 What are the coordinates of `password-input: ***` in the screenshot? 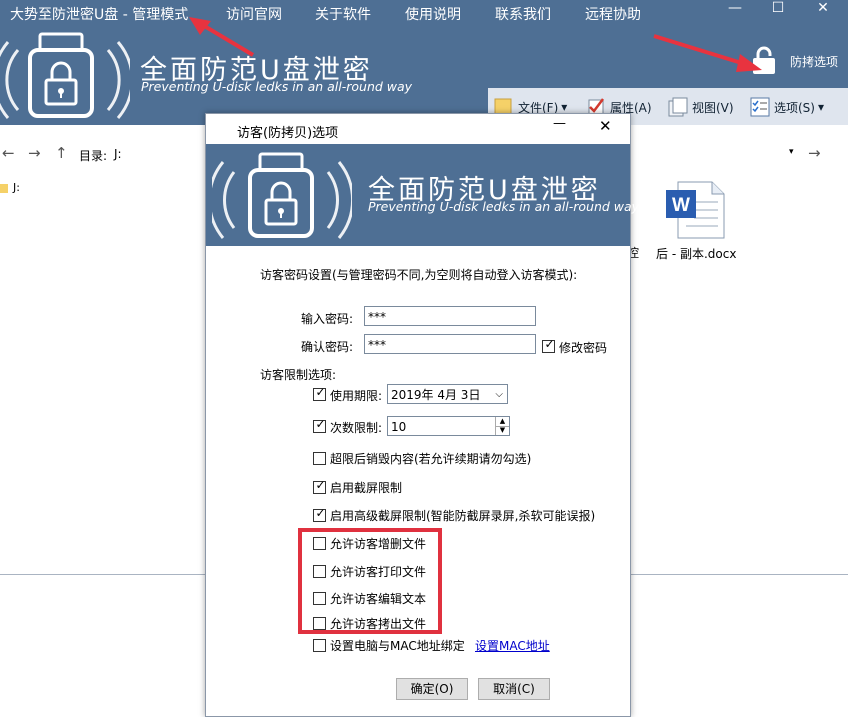 It's located at (450, 316).